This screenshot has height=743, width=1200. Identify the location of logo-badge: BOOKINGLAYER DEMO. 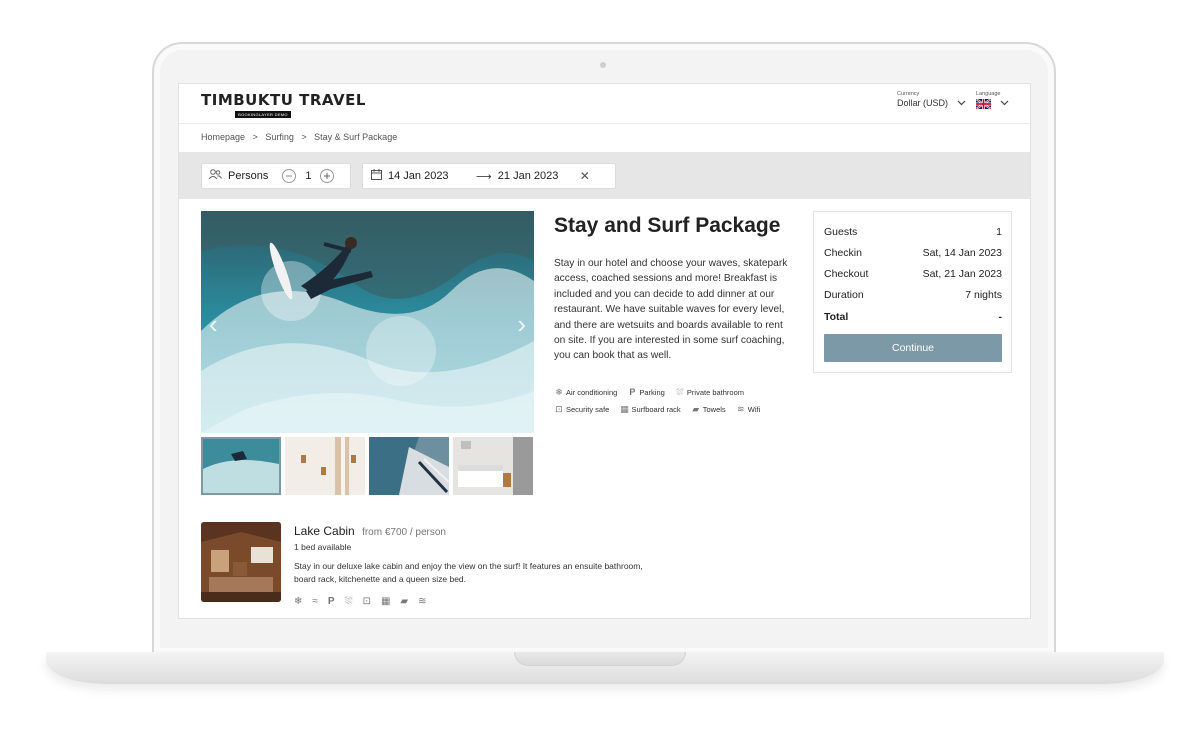
(263, 114).